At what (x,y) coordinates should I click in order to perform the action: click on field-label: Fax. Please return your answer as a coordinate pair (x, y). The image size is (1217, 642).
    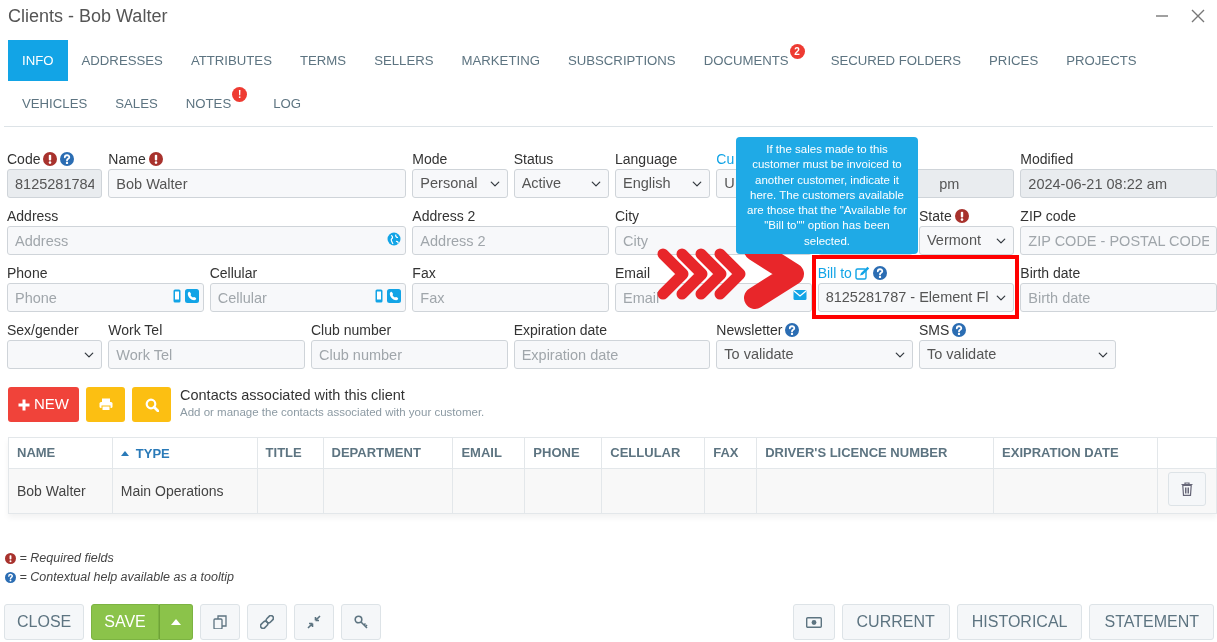
    Looking at the image, I should click on (424, 273).